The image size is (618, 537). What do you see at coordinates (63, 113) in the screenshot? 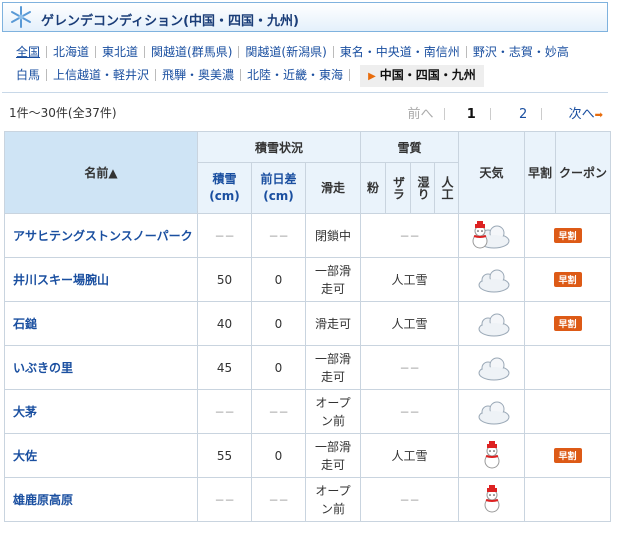
I see `result-count: 1件～30件(全37件)` at bounding box center [63, 113].